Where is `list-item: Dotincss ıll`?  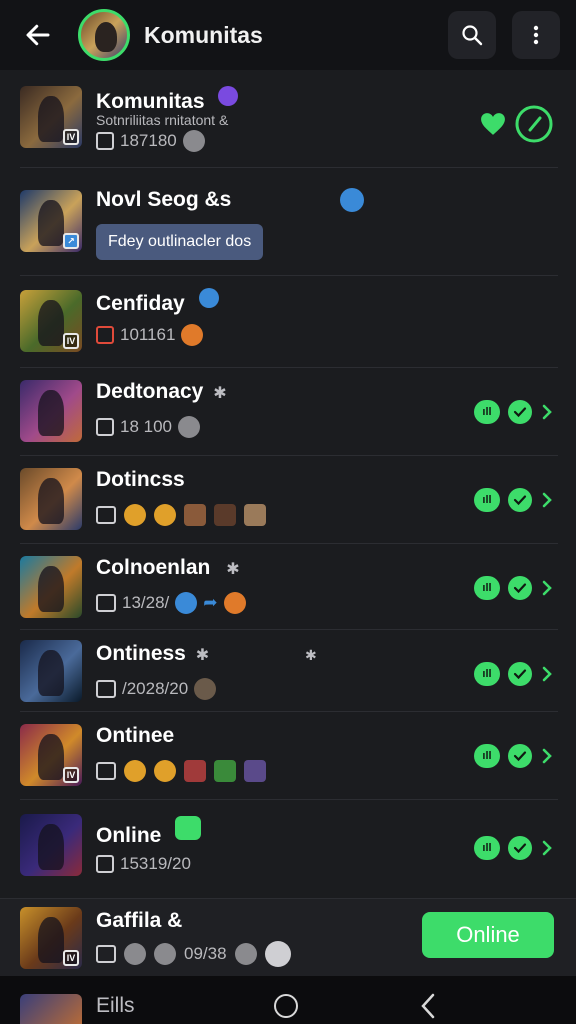
list-item: Dotincss ıll is located at coordinates (289, 500).